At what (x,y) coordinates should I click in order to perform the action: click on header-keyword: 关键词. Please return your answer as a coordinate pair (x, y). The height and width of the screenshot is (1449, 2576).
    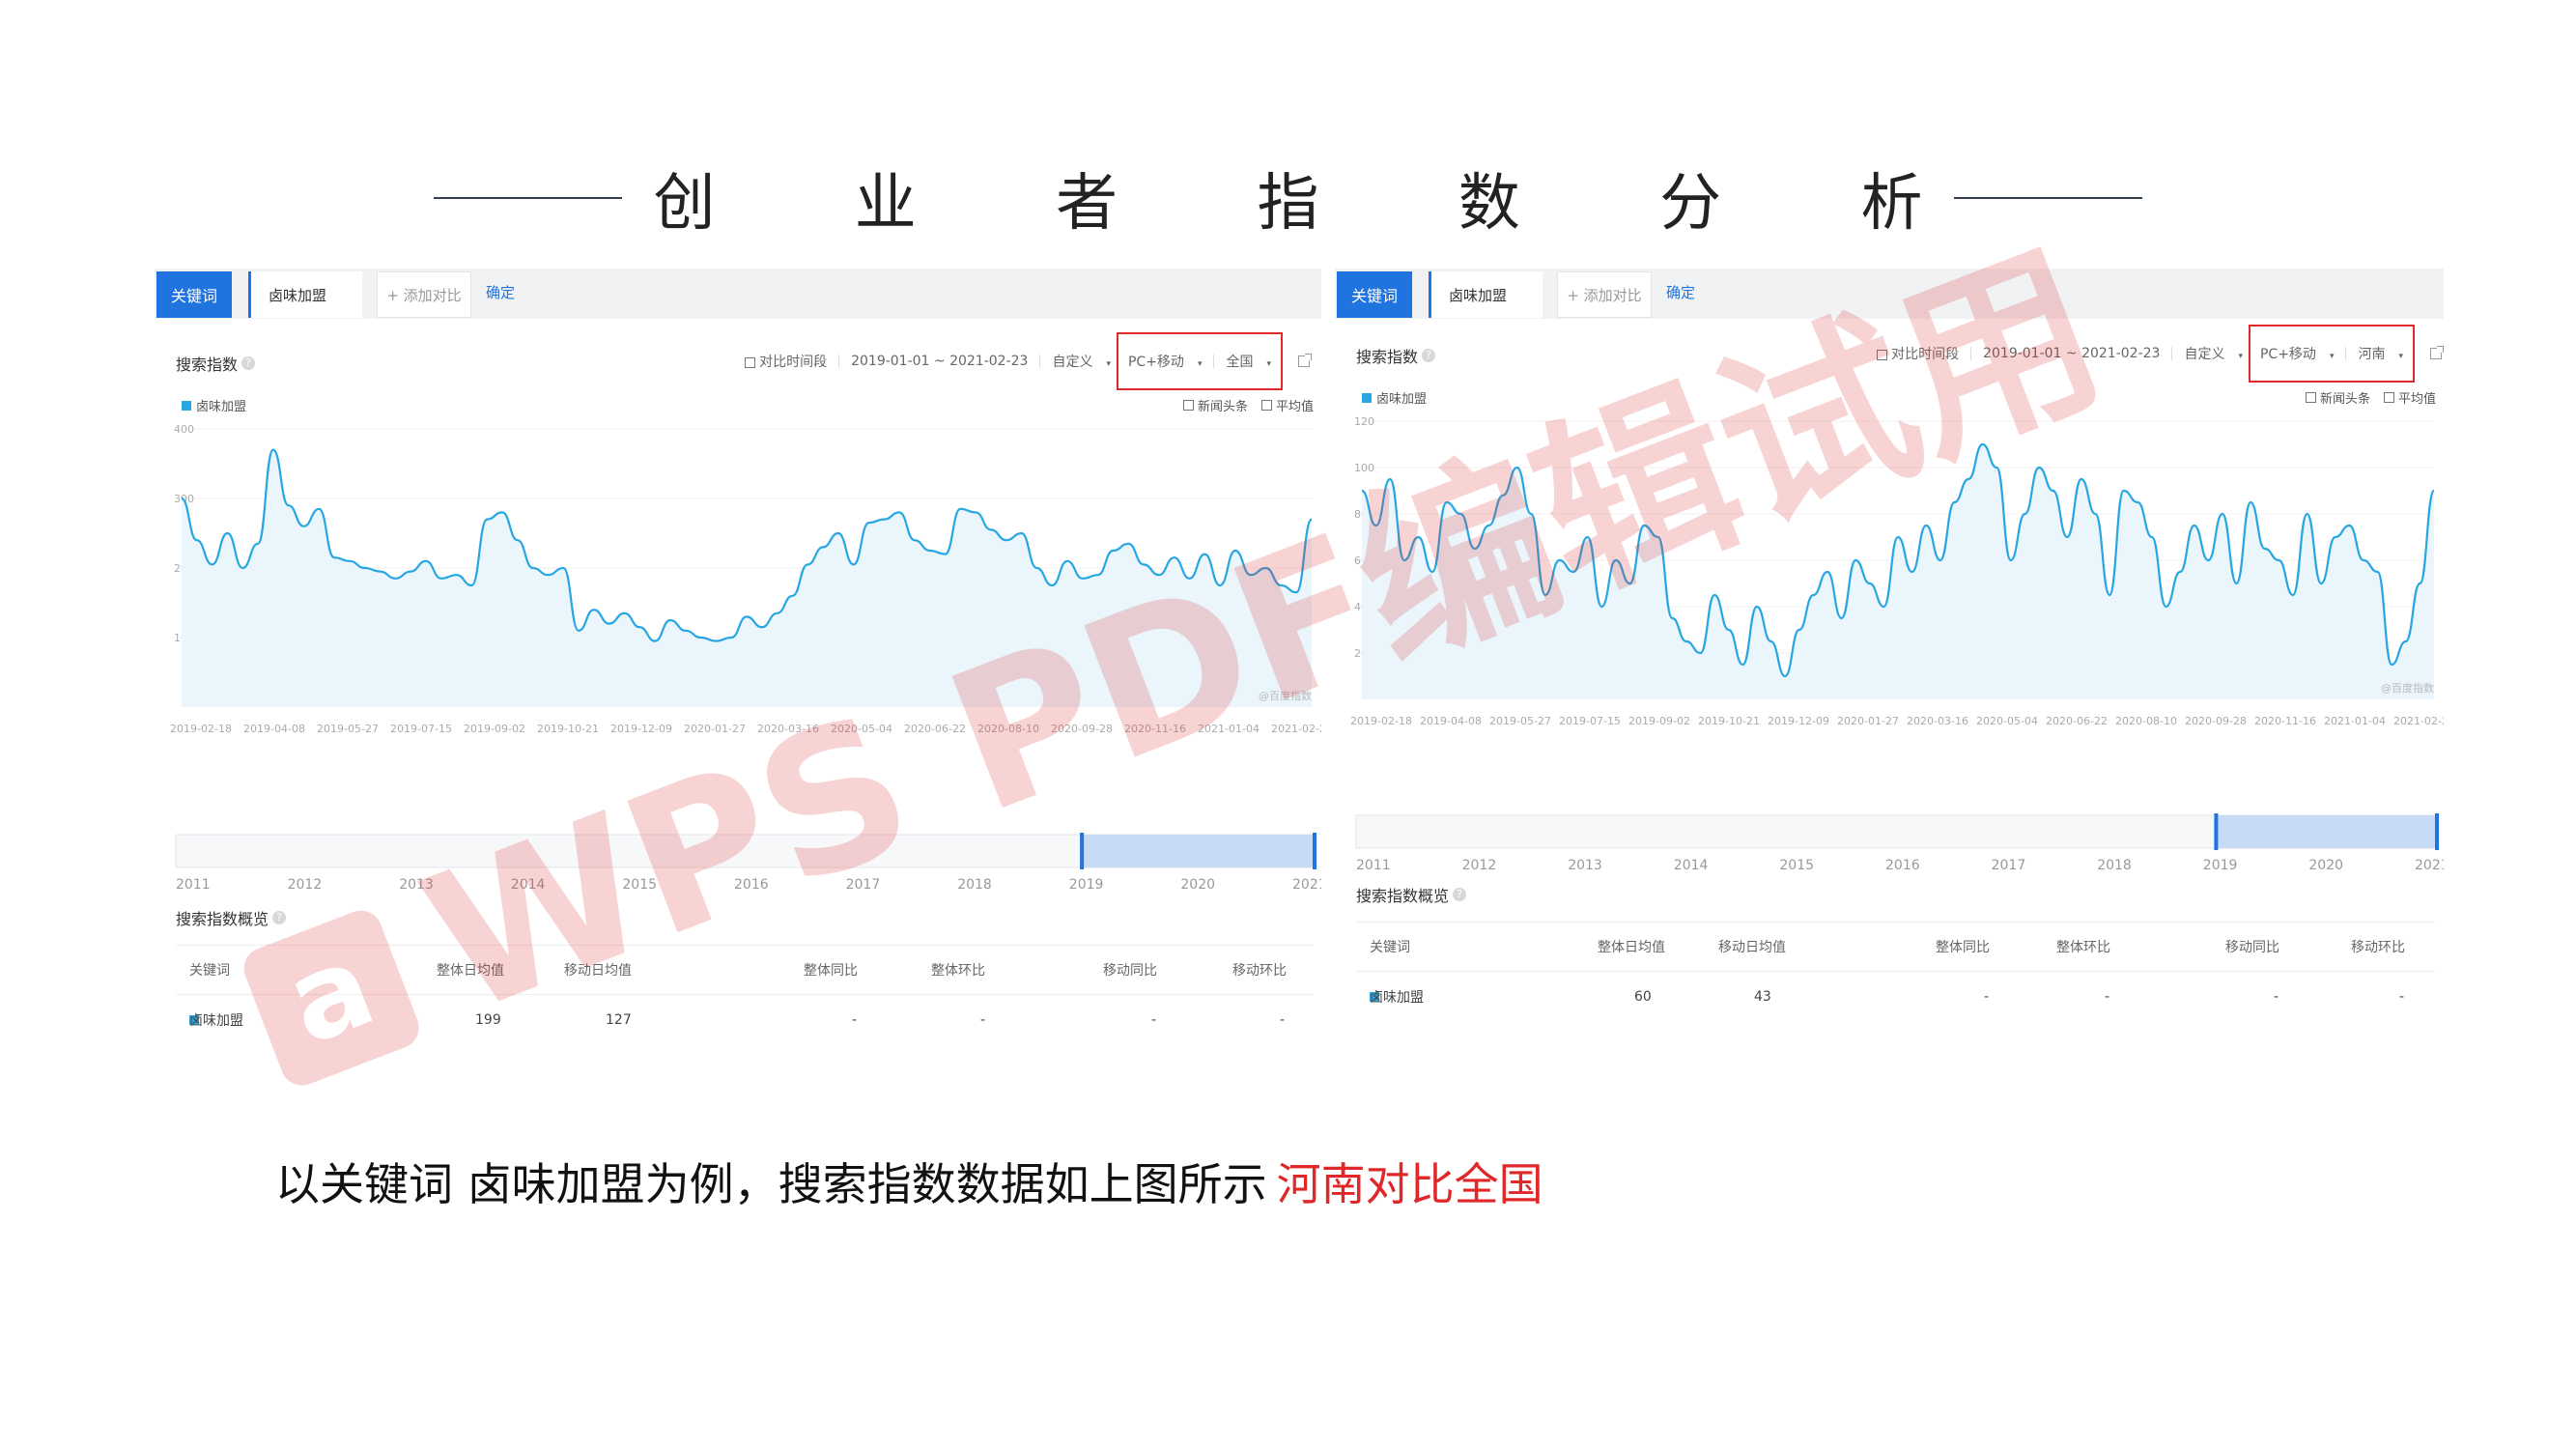
    Looking at the image, I should click on (209, 971).